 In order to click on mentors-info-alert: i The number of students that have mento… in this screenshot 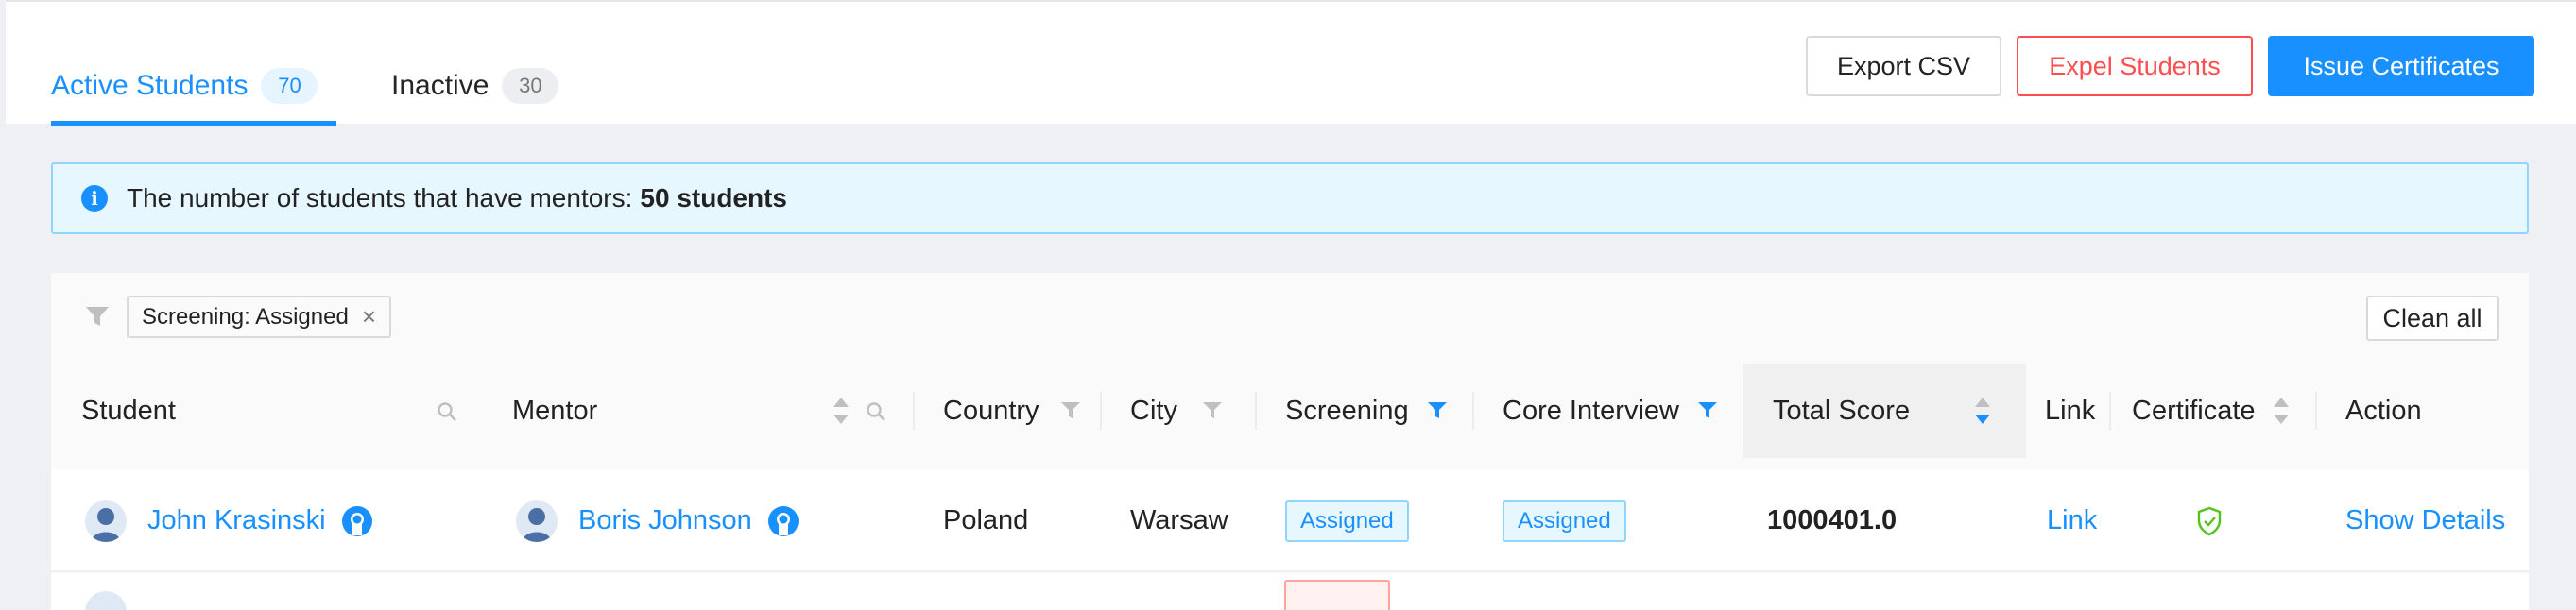, I will do `click(1290, 198)`.